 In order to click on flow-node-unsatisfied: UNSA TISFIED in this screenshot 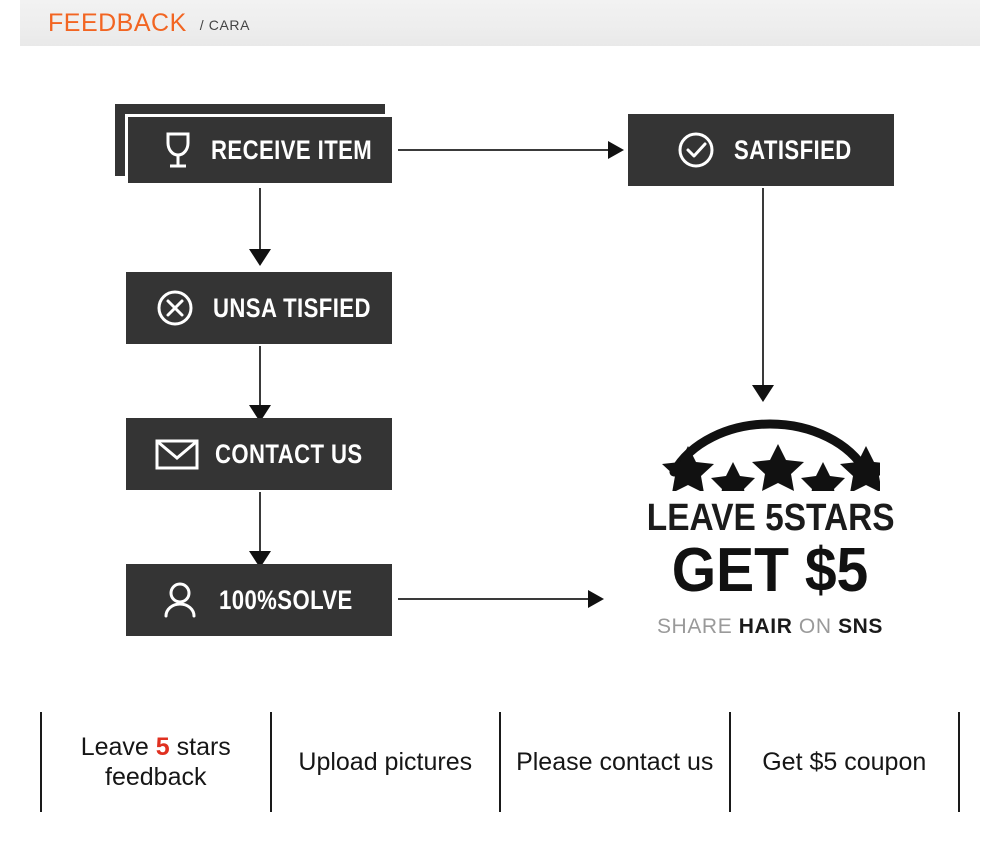, I will do `click(259, 308)`.